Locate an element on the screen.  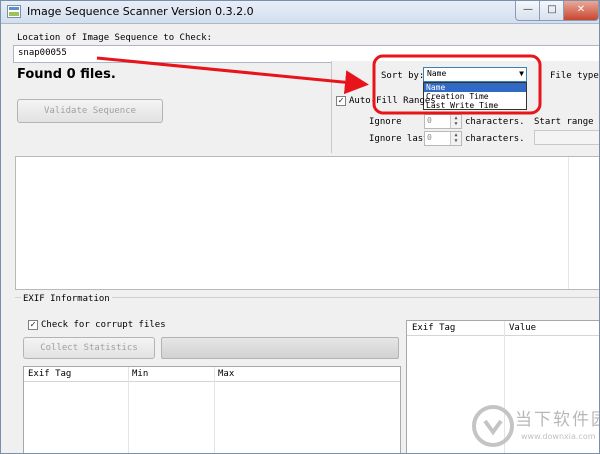
ignore-last-label: Ignore last is located at coordinates (399, 139).